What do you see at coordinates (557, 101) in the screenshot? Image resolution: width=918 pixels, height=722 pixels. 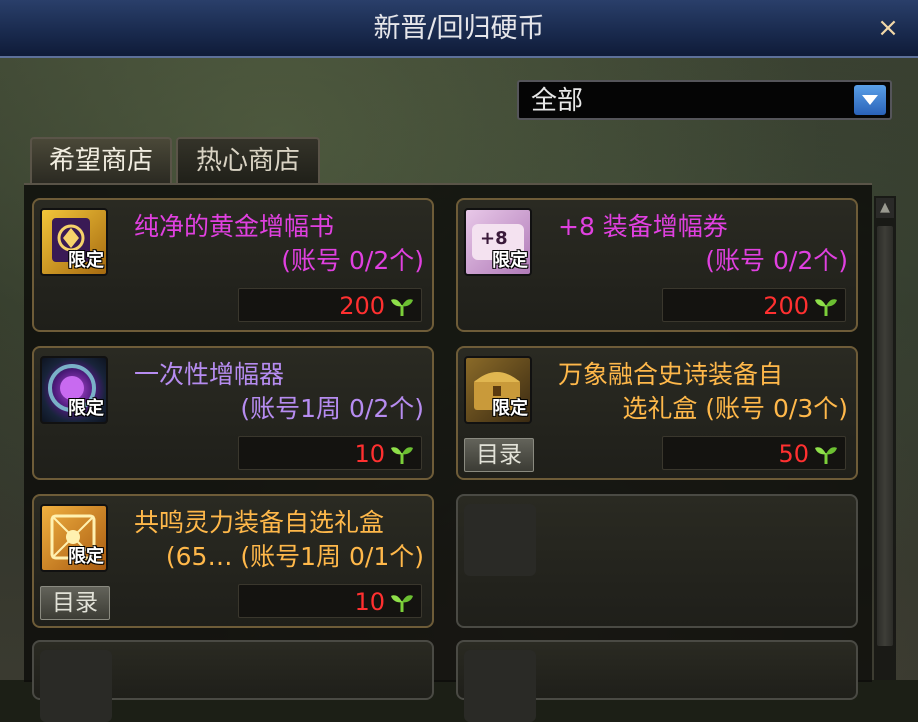 I see `dropdown-selected-value: 全部` at bounding box center [557, 101].